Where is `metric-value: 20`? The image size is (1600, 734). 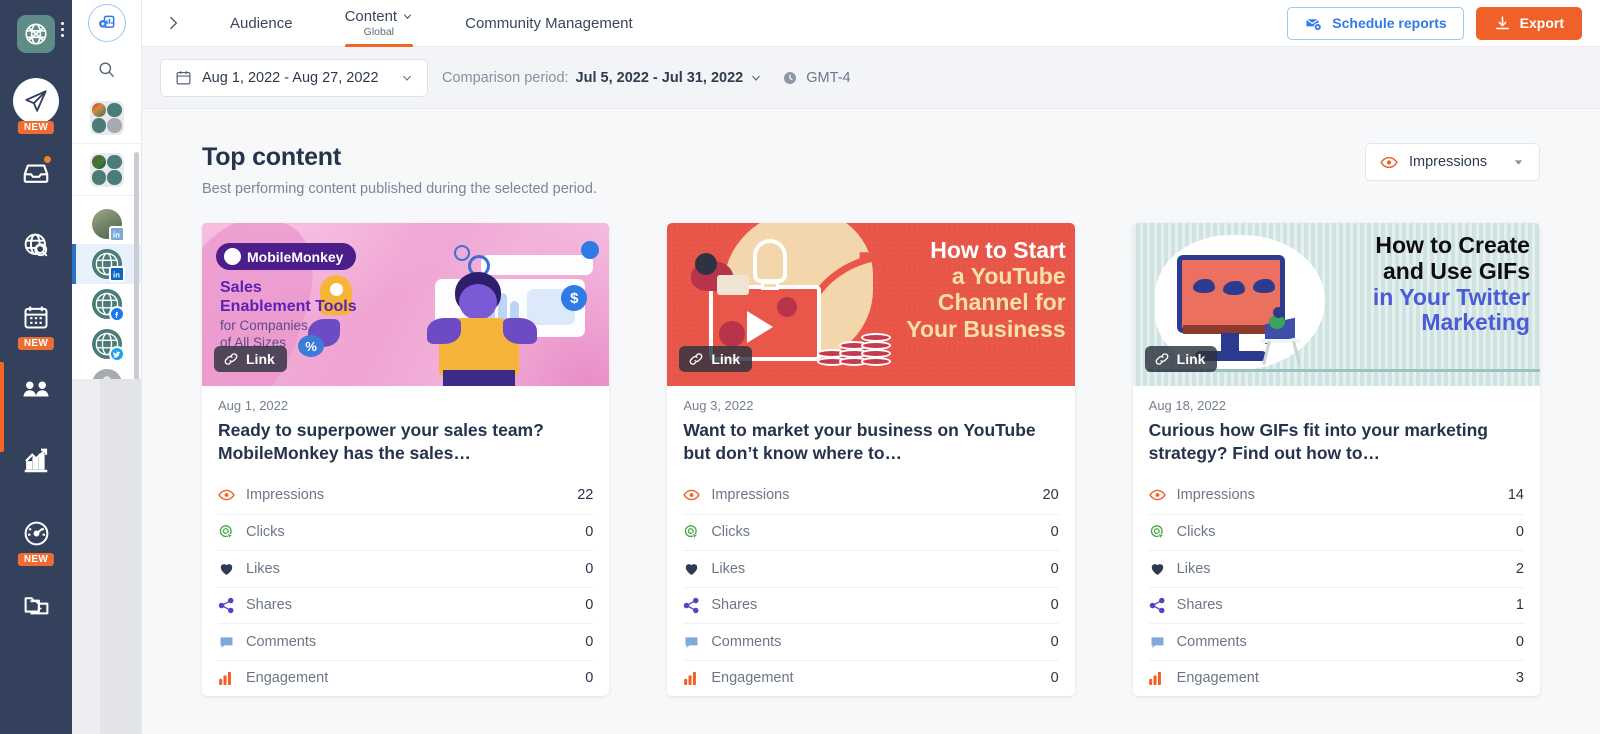 metric-value: 20 is located at coordinates (1050, 495).